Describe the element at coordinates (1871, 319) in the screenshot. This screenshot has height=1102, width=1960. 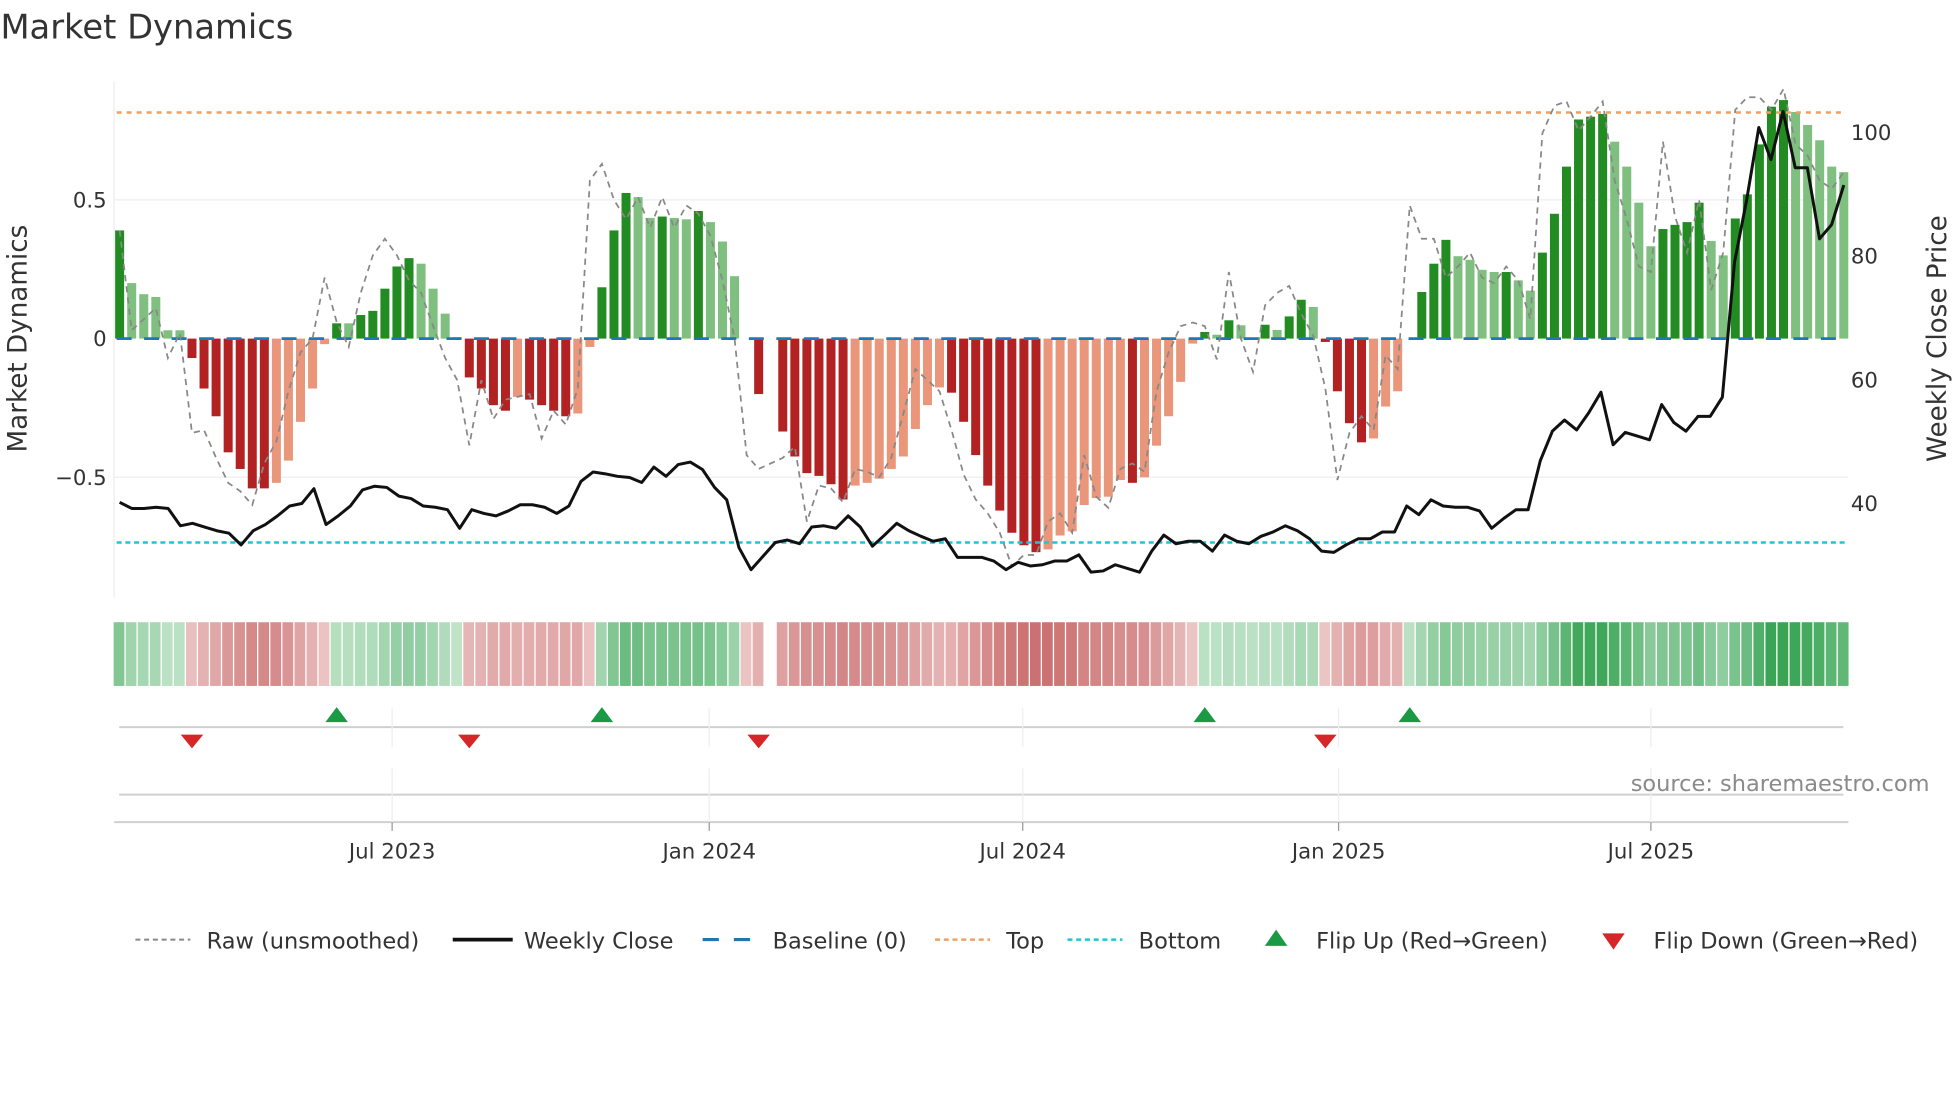
I see `y2-ticks: 100 80 60 40` at that location.